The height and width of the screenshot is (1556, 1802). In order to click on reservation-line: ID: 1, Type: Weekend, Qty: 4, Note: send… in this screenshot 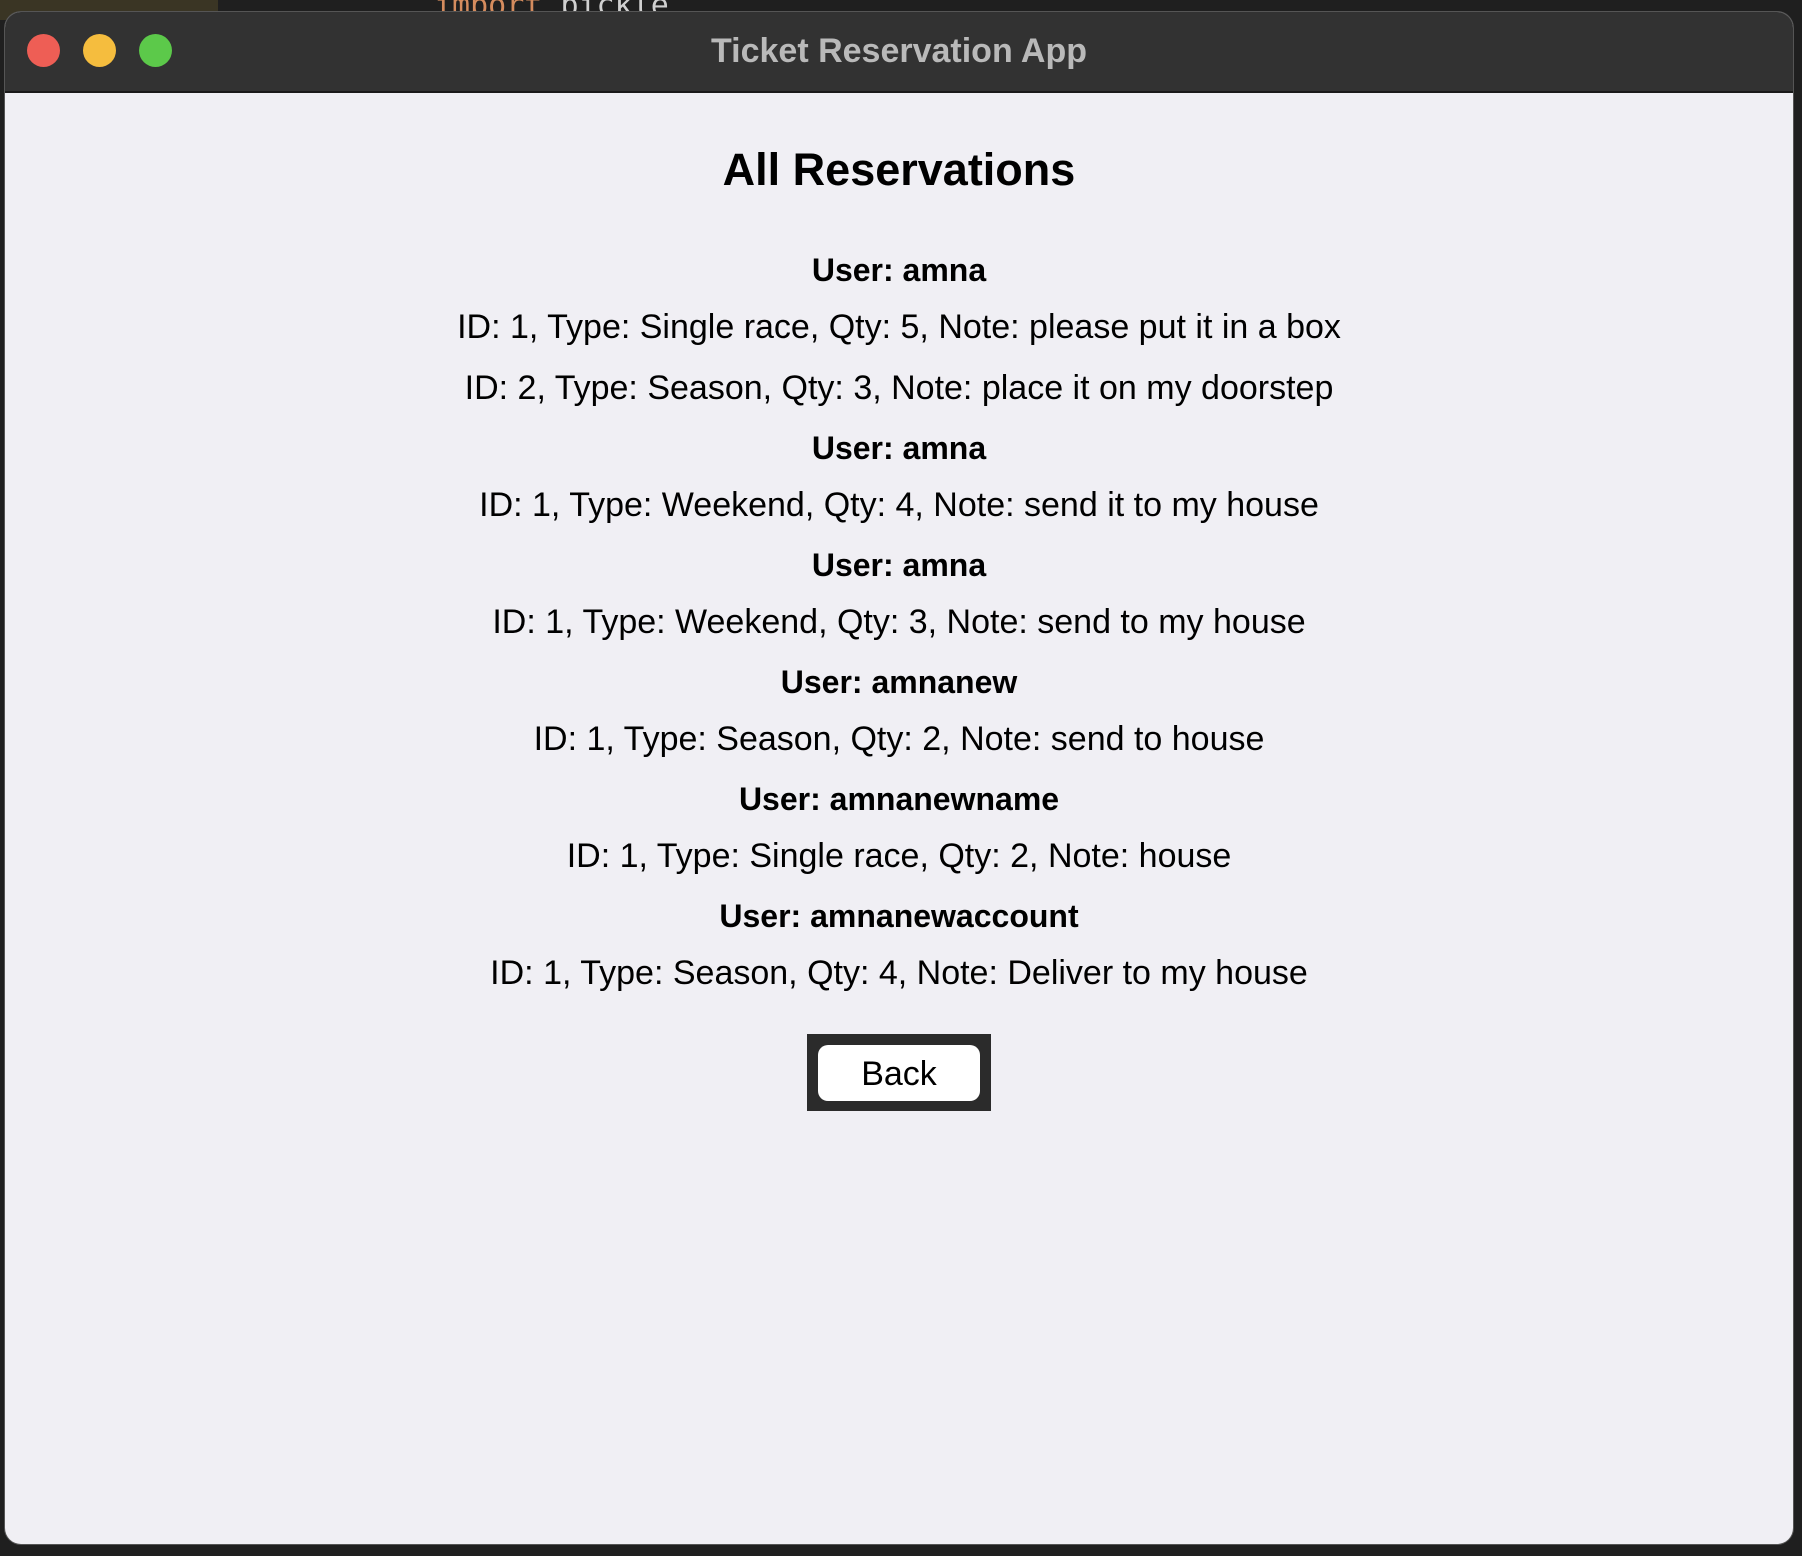, I will do `click(899, 505)`.